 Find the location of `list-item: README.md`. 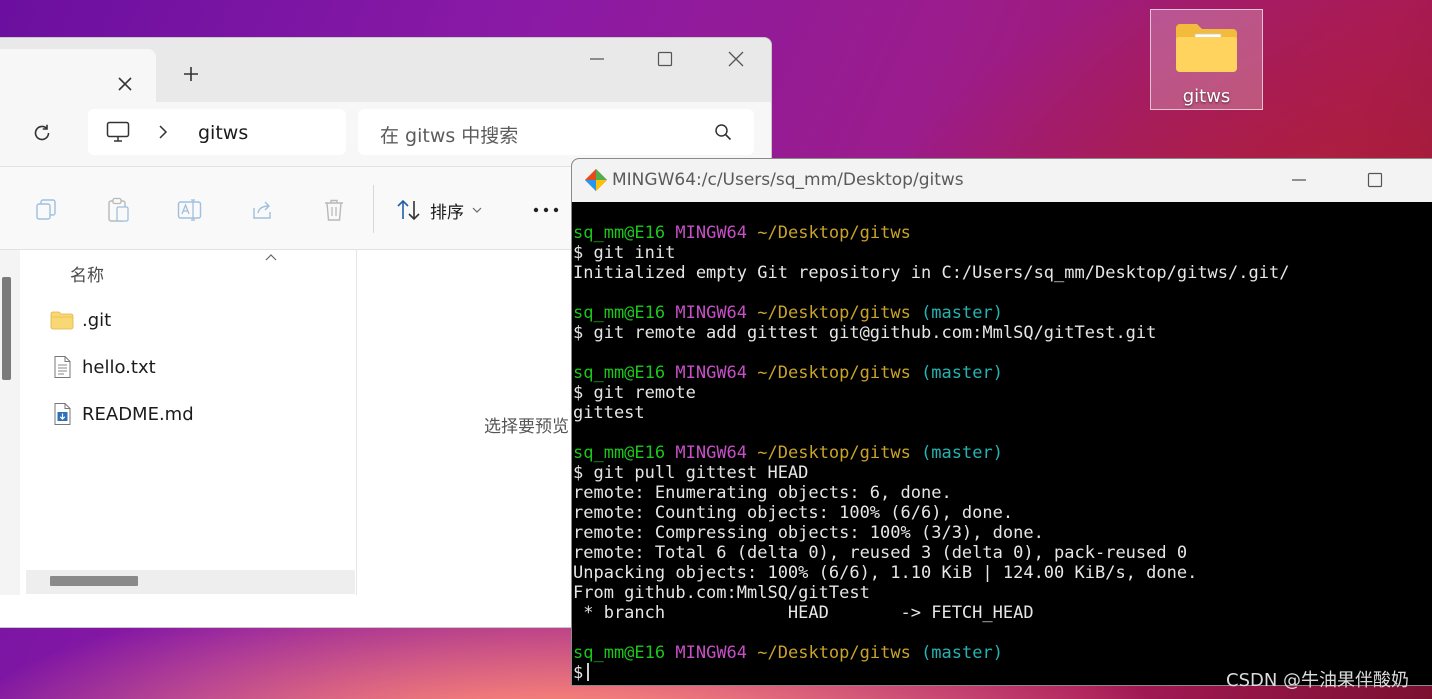

list-item: README.md is located at coordinates (122, 414).